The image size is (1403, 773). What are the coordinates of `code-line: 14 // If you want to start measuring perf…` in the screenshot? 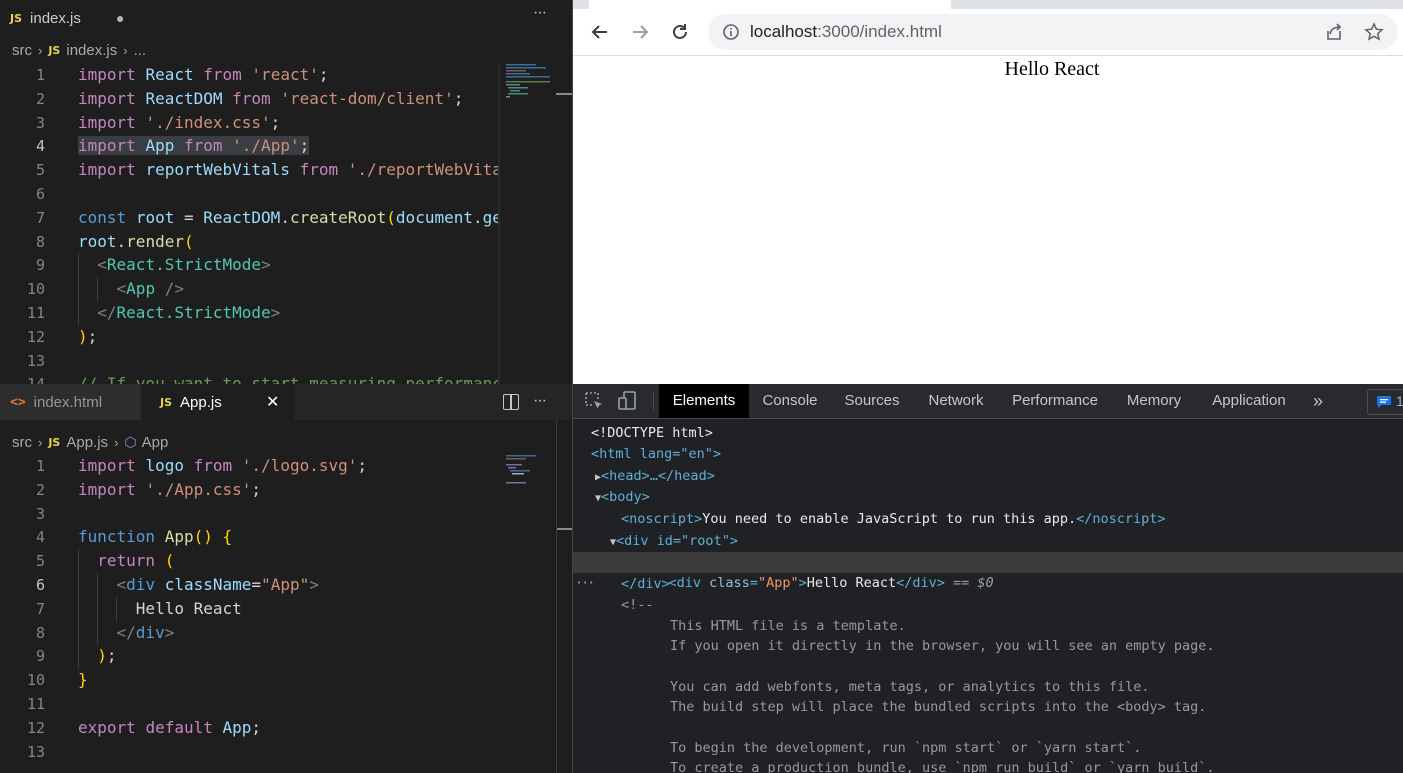 It's located at (251, 378).